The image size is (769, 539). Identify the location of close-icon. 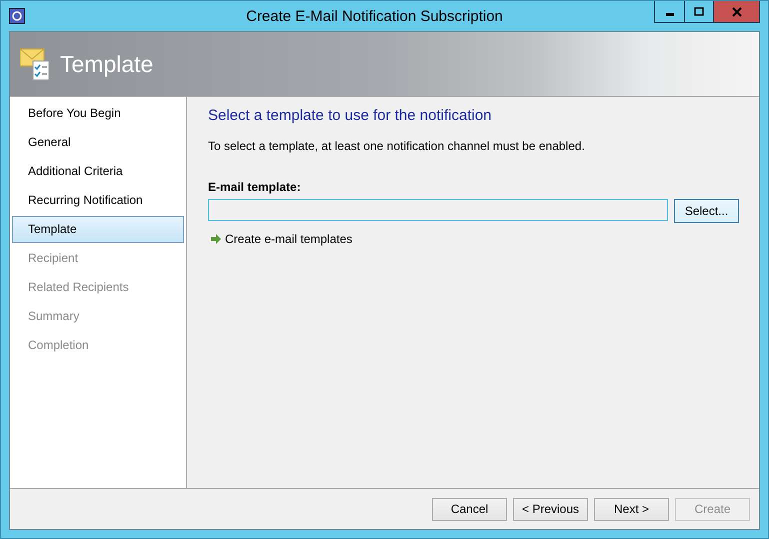
(737, 11).